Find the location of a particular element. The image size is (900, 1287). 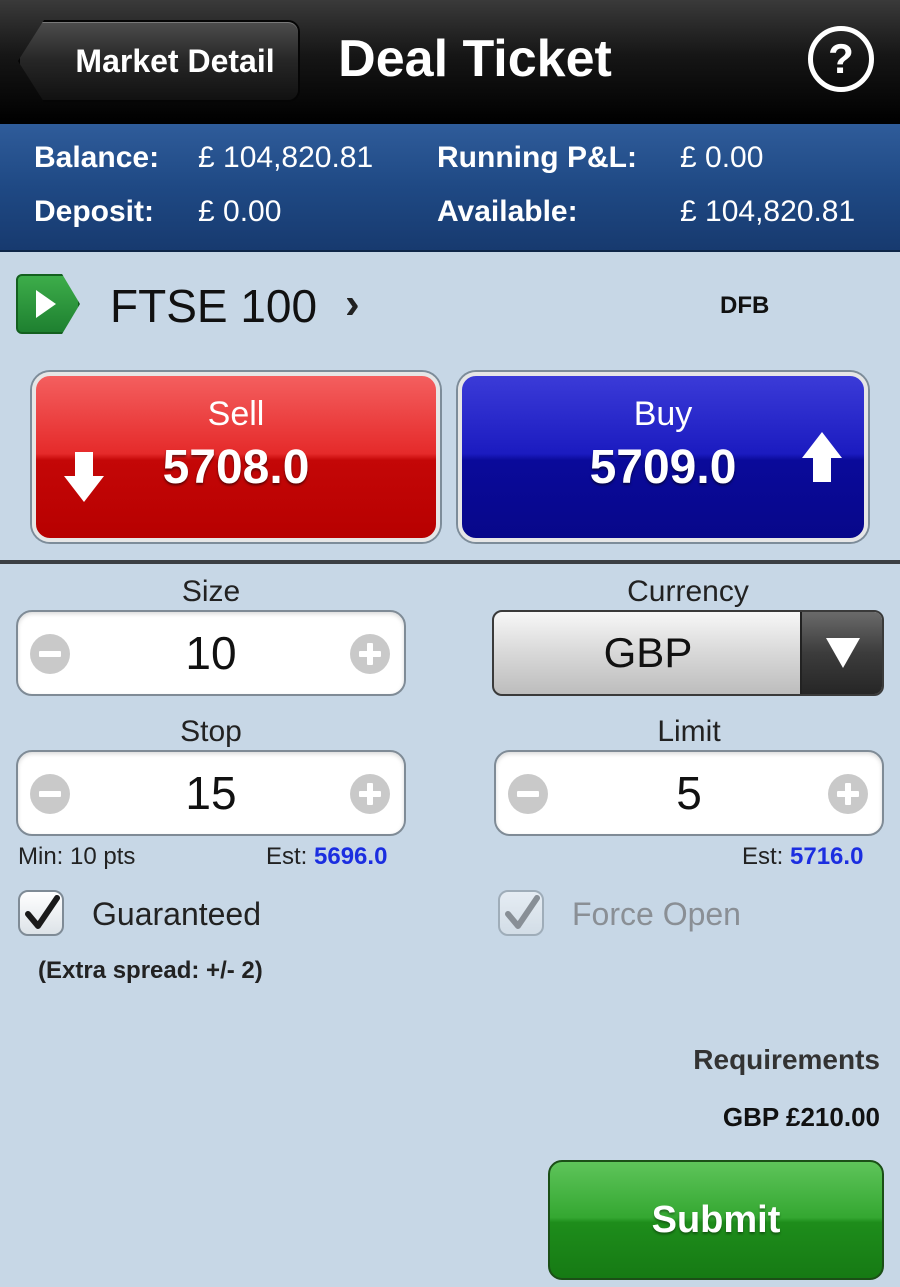

stop-value: 15 is located at coordinates (211, 793).